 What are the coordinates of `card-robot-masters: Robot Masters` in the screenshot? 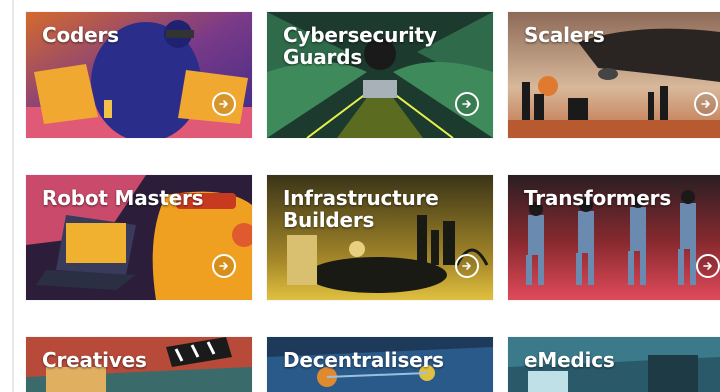 It's located at (139, 237).